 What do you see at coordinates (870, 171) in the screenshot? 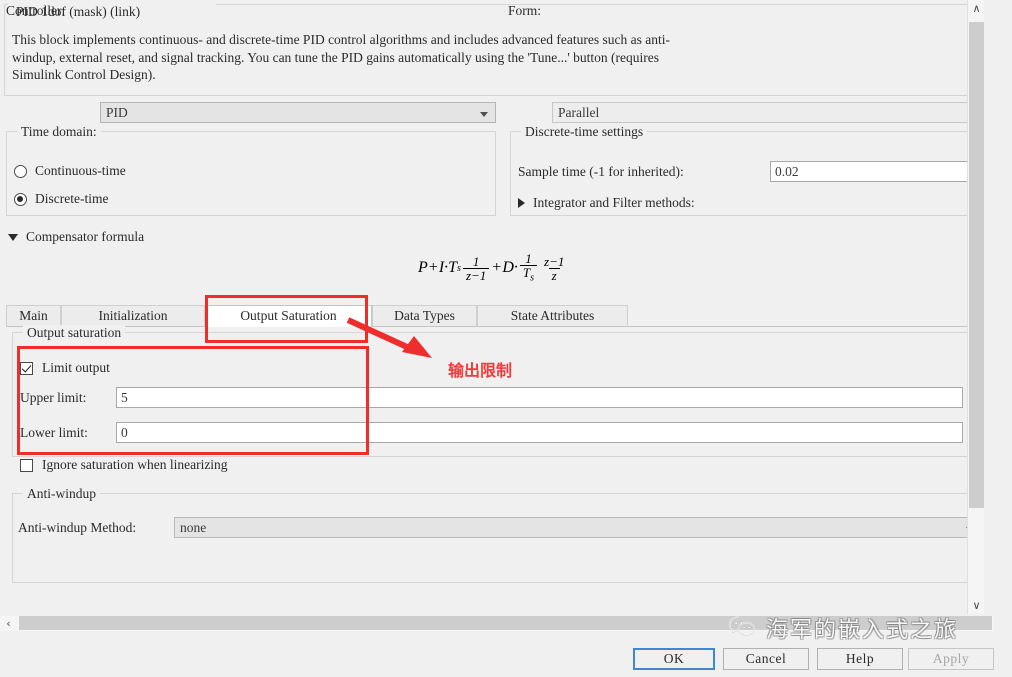
I see `sample-time-input: 0.02` at bounding box center [870, 171].